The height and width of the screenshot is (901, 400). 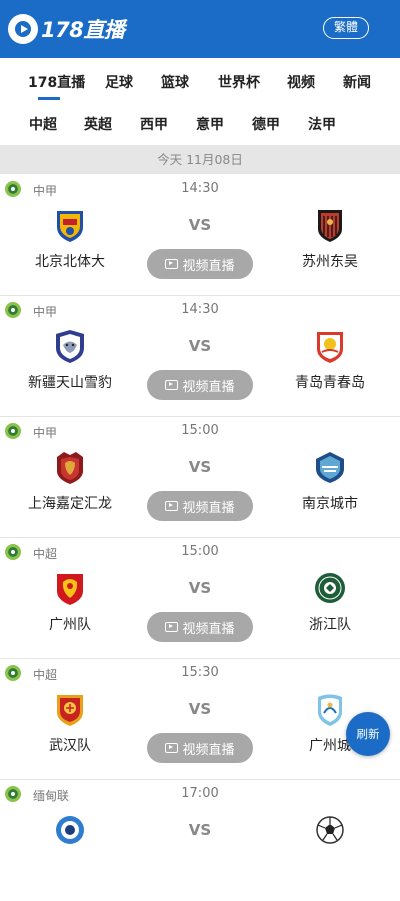 What do you see at coordinates (175, 82) in the screenshot?
I see `nav-basketball: 篮球` at bounding box center [175, 82].